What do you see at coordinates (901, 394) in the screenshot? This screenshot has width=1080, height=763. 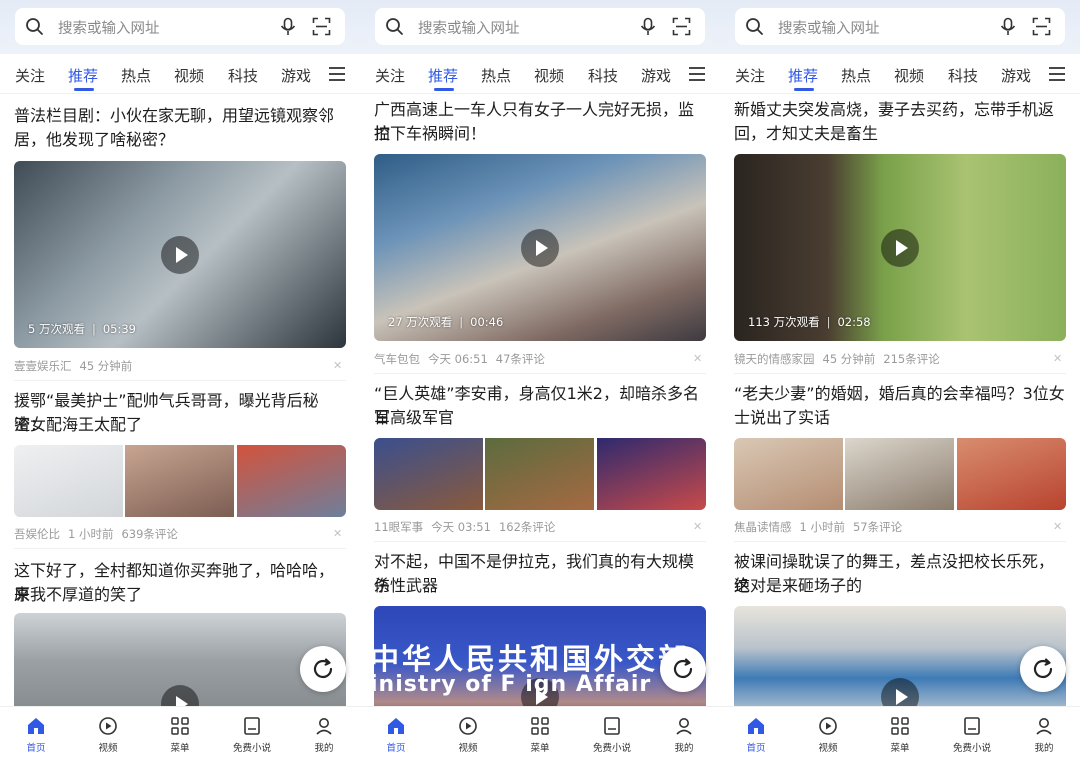 I see `news-title-line: “老夫少妻”的婚姻，婚后真的会幸福吗？3位女` at bounding box center [901, 394].